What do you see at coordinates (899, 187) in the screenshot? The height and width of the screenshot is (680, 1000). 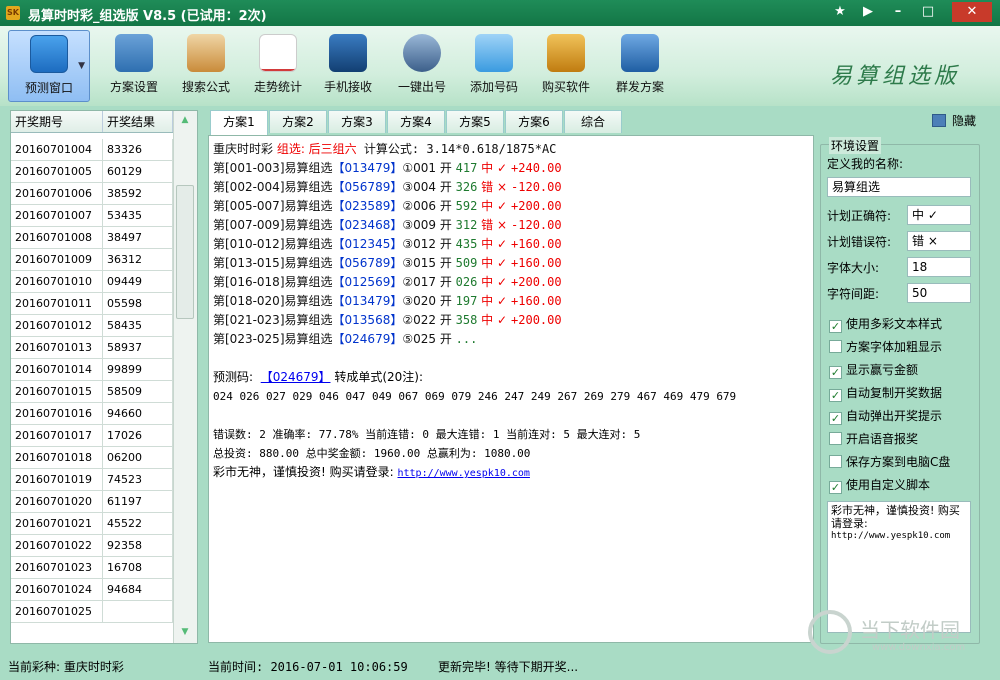 I see `name-field: 易算组选` at bounding box center [899, 187].